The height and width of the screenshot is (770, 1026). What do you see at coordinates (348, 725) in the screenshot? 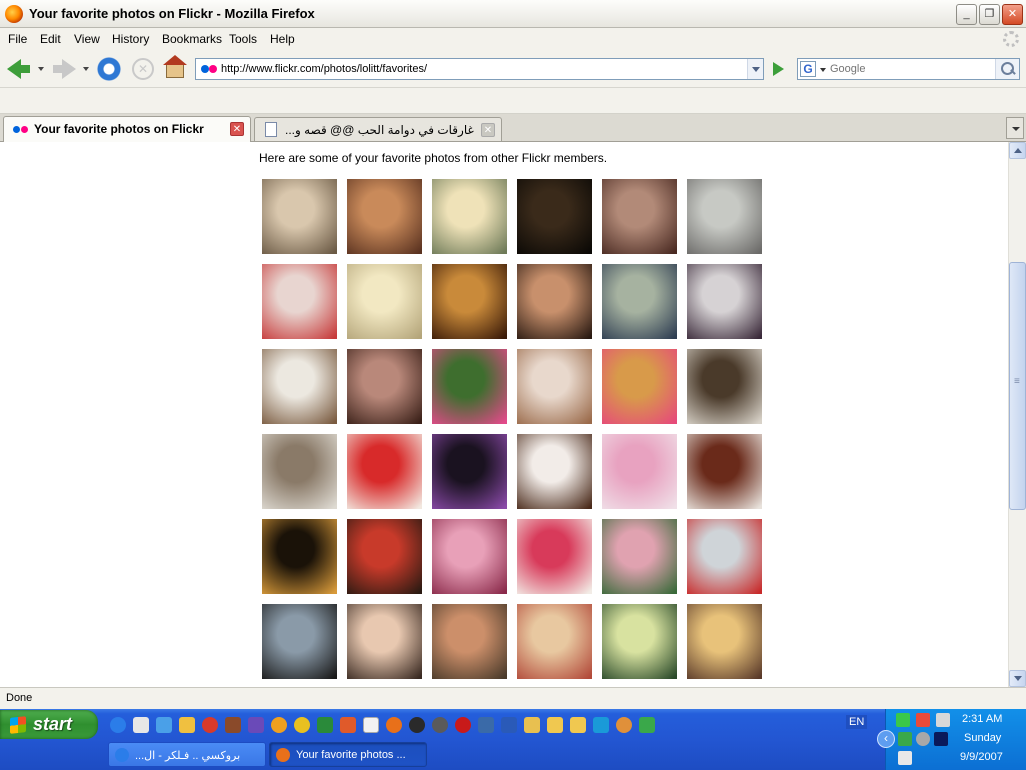
I see `powerpoint-icon` at bounding box center [348, 725].